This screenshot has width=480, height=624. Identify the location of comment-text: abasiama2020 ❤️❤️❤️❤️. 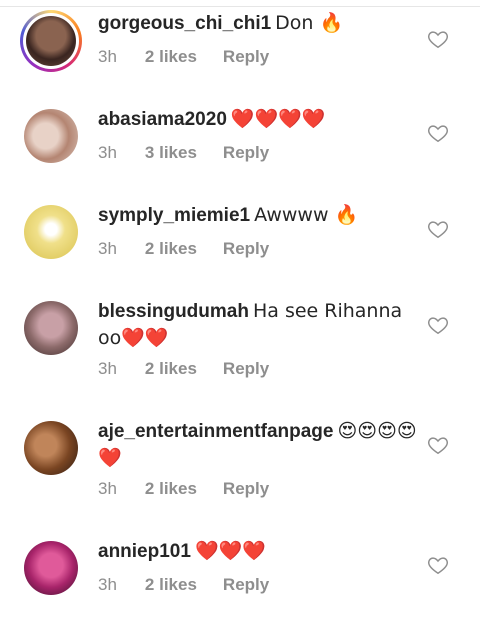
(258, 119).